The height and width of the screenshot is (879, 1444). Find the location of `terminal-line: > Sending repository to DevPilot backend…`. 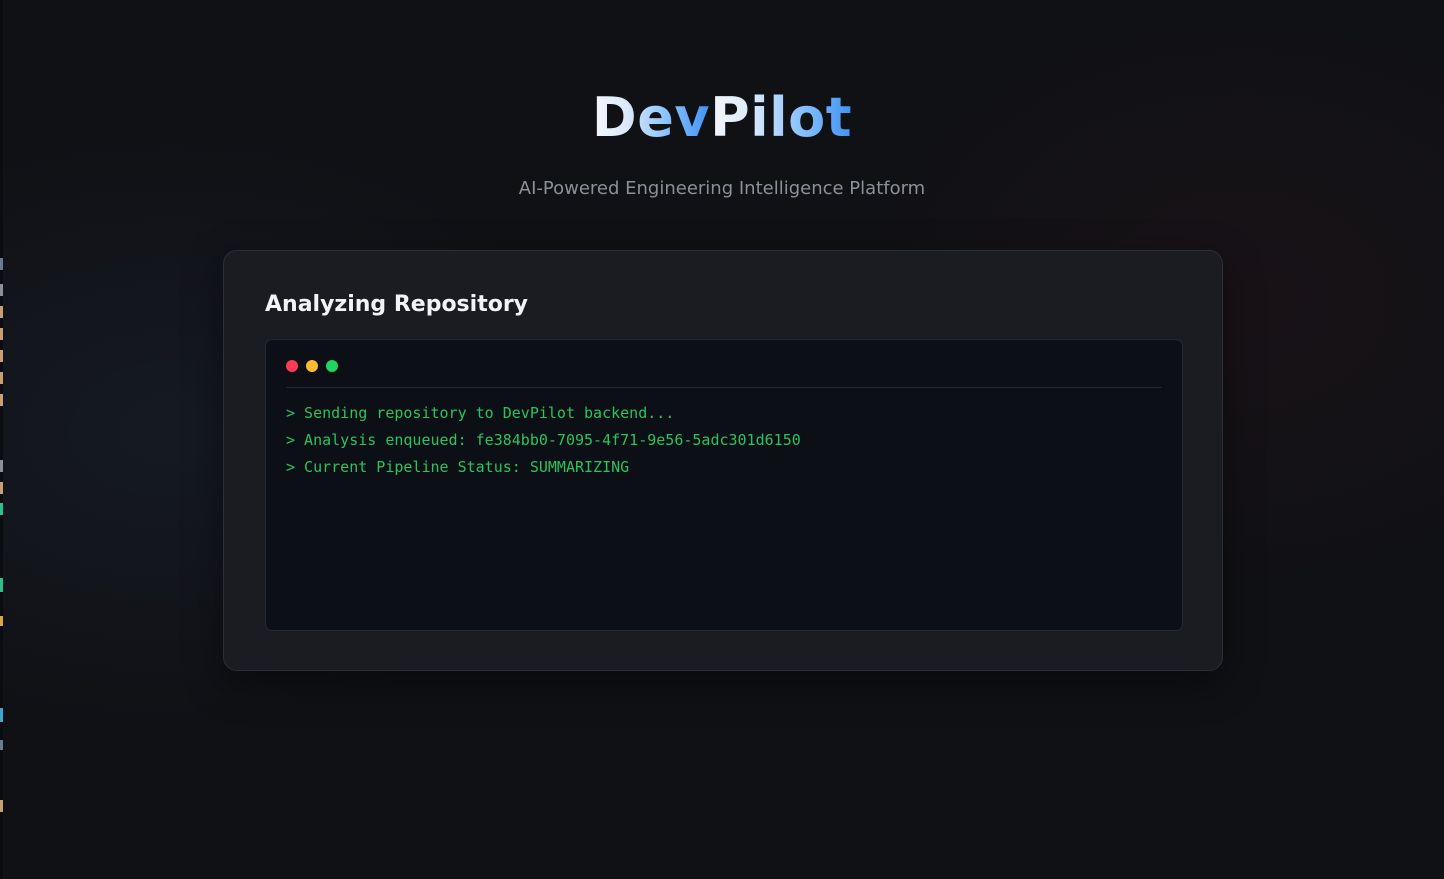

terminal-line: > Sending repository to DevPilot backend… is located at coordinates (480, 413).